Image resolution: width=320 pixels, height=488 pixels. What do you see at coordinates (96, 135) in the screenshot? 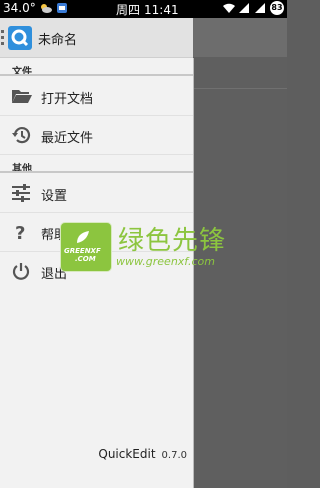
I see `menu-item-recent-files: 最近文件` at bounding box center [96, 135].